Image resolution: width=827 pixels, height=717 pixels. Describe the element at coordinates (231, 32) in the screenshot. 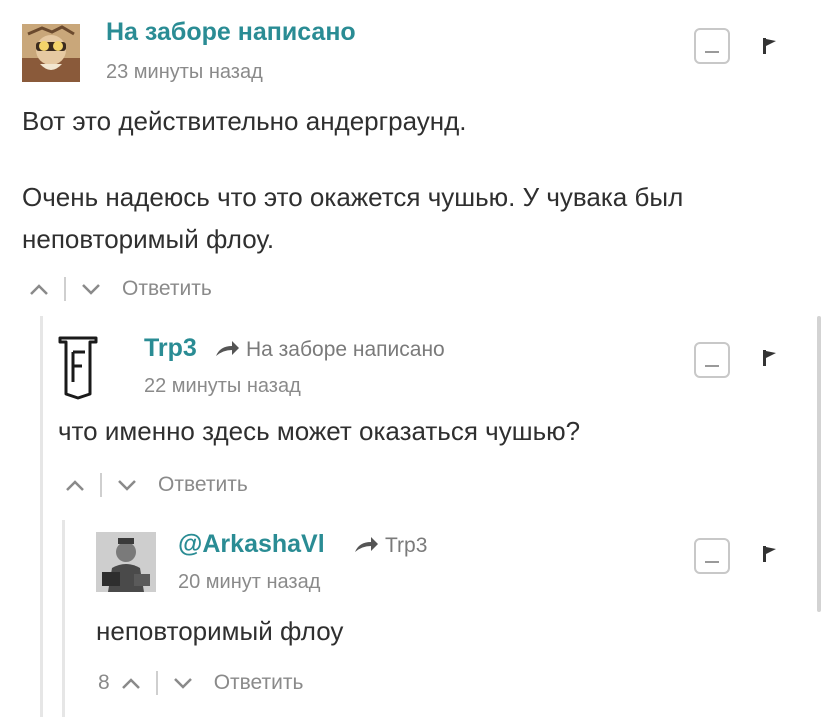

I see `comment-author: На заборе написано` at that location.